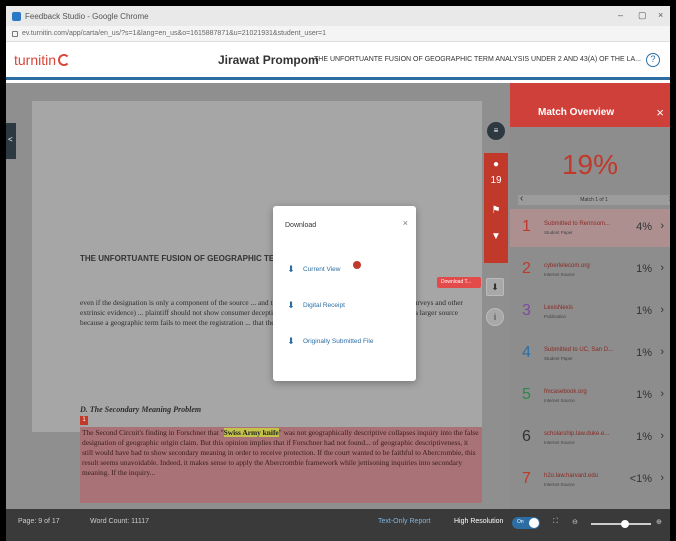 This screenshot has height=541, width=676. I want to click on page-indicator: Page: 9 of 17, so click(39, 521).